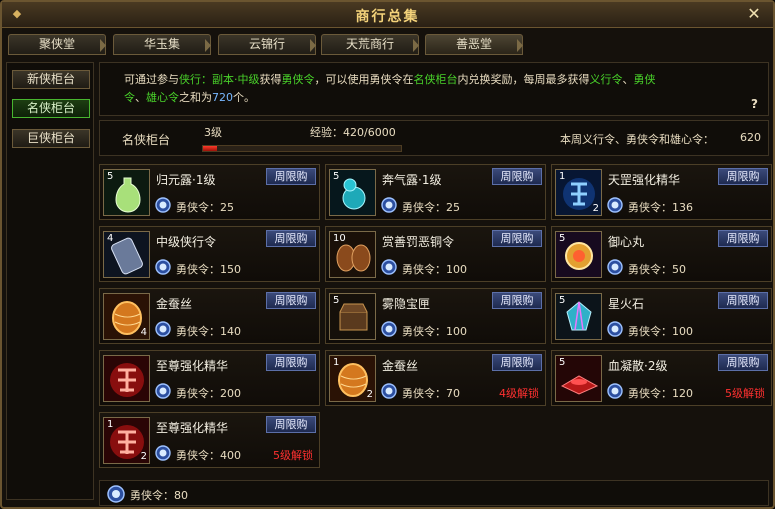 Image resolution: width=775 pixels, height=509 pixels. What do you see at coordinates (412, 180) in the screenshot?
I see `item-name: 奔气露·1级` at bounding box center [412, 180].